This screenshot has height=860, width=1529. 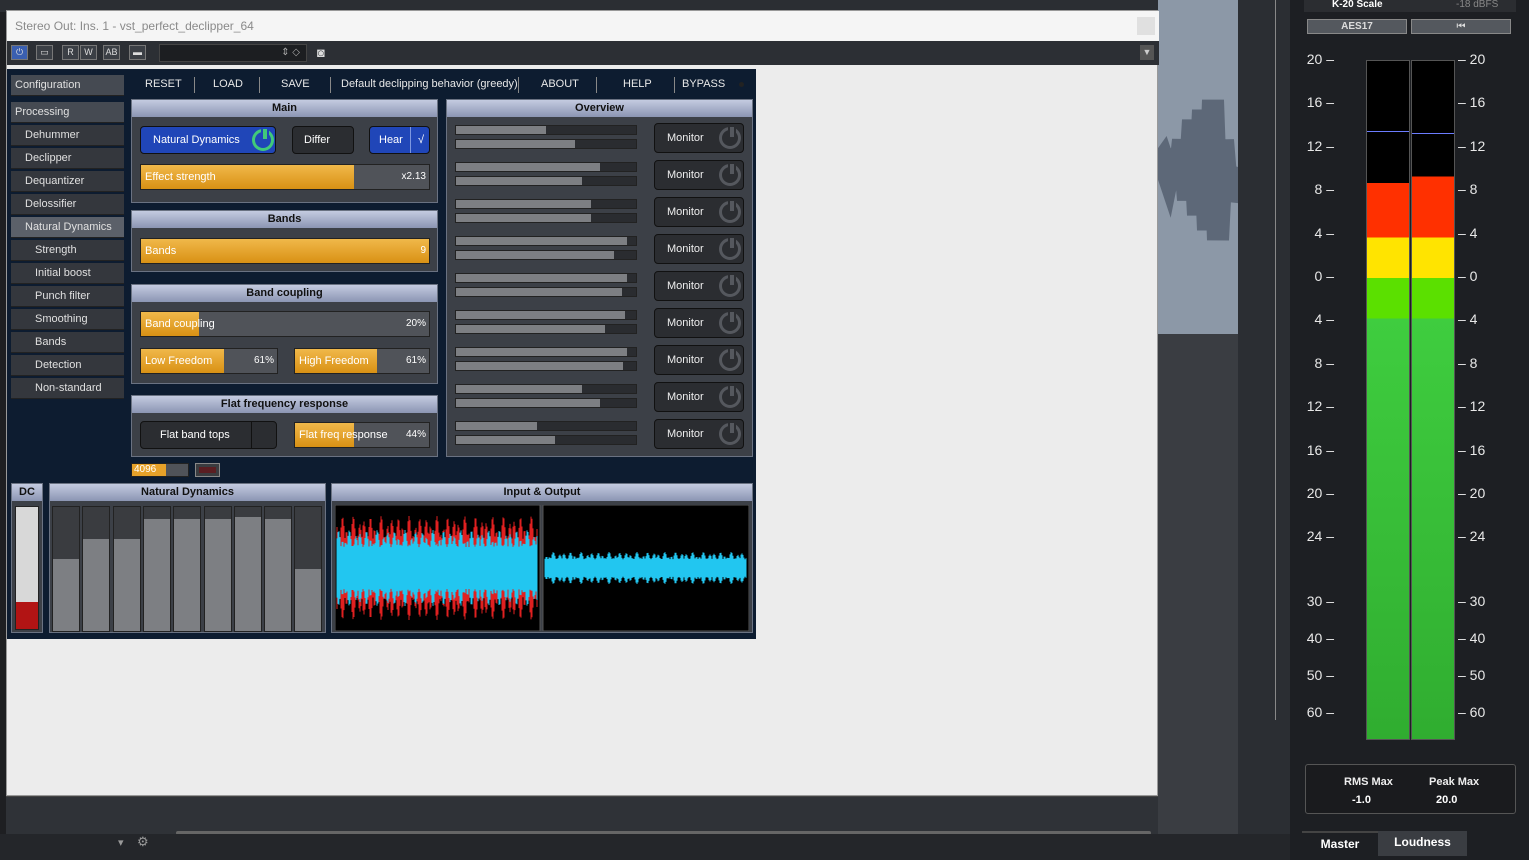 What do you see at coordinates (208, 435) in the screenshot?
I see `flat-band-tops-toggle: Flat band tops` at bounding box center [208, 435].